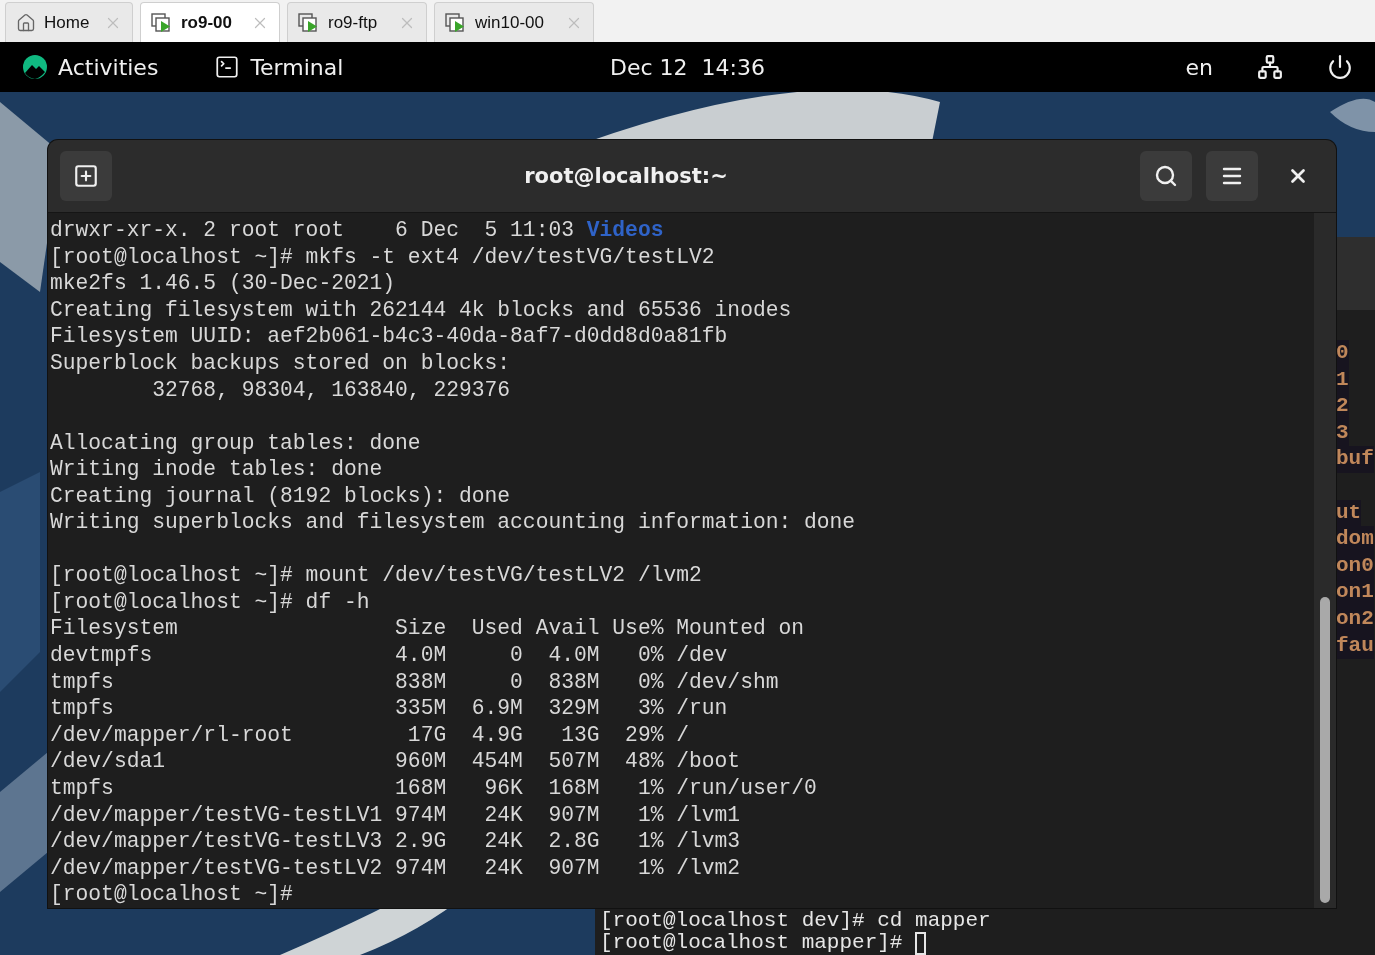  Describe the element at coordinates (389, 708) in the screenshot. I see `terminal-line: tmpfs 335M 6.9M 329M 3% /run` at that location.